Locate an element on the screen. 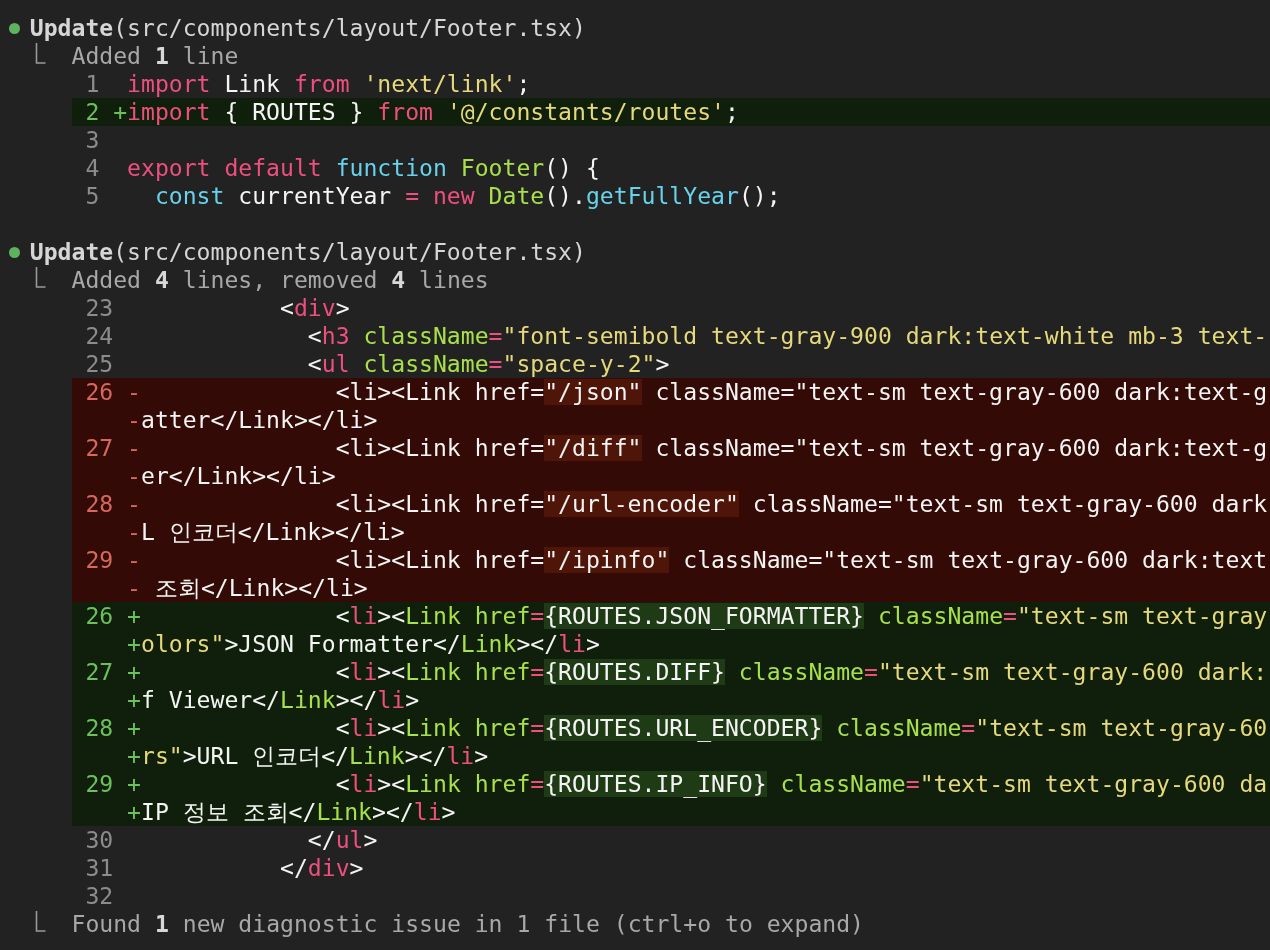  code-line: 조회</Link></li> is located at coordinates (260, 588).